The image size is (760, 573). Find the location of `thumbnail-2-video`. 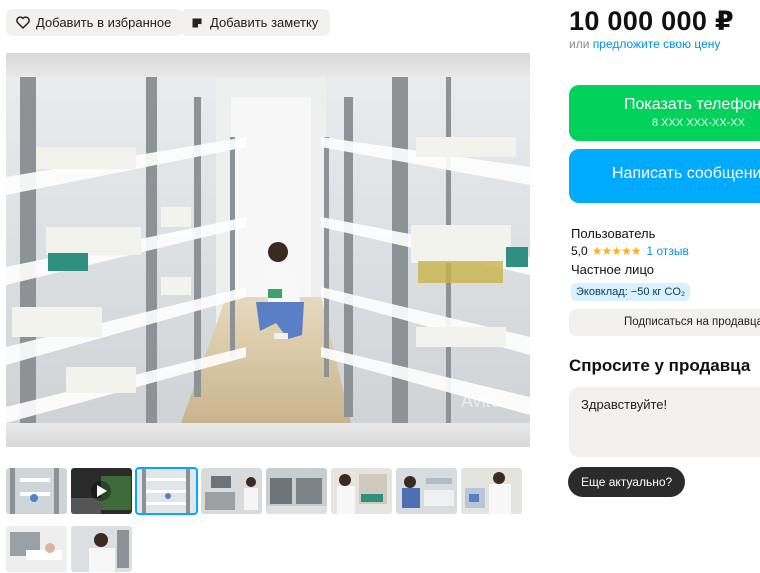

thumbnail-2-video is located at coordinates (101, 491).